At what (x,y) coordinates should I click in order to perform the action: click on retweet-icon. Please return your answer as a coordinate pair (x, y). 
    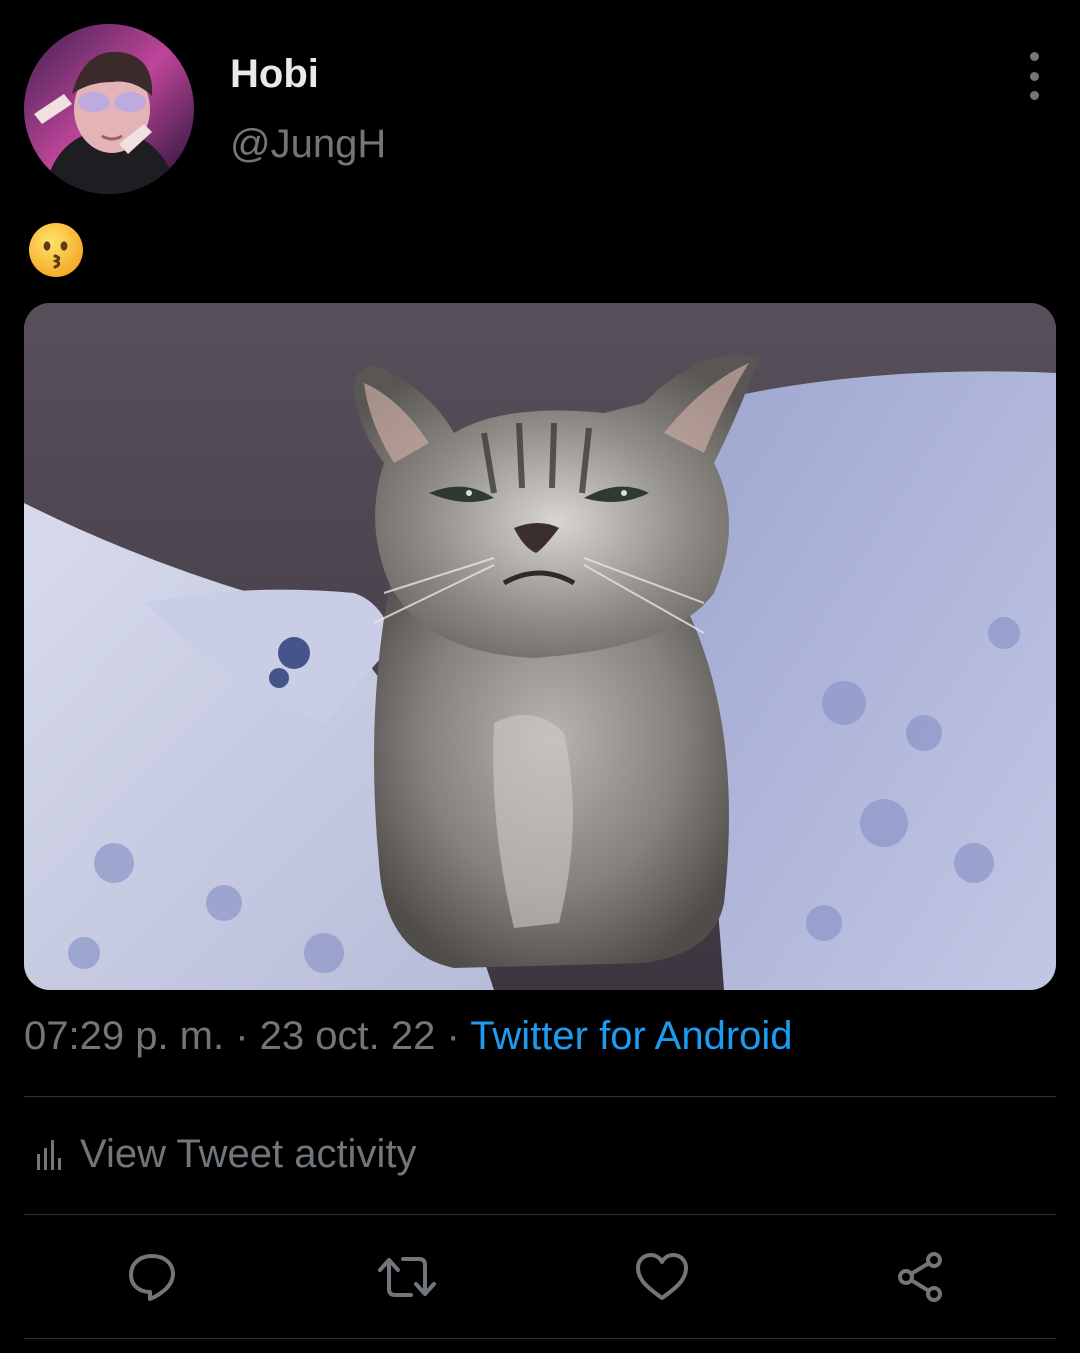
    Looking at the image, I should click on (407, 1277).